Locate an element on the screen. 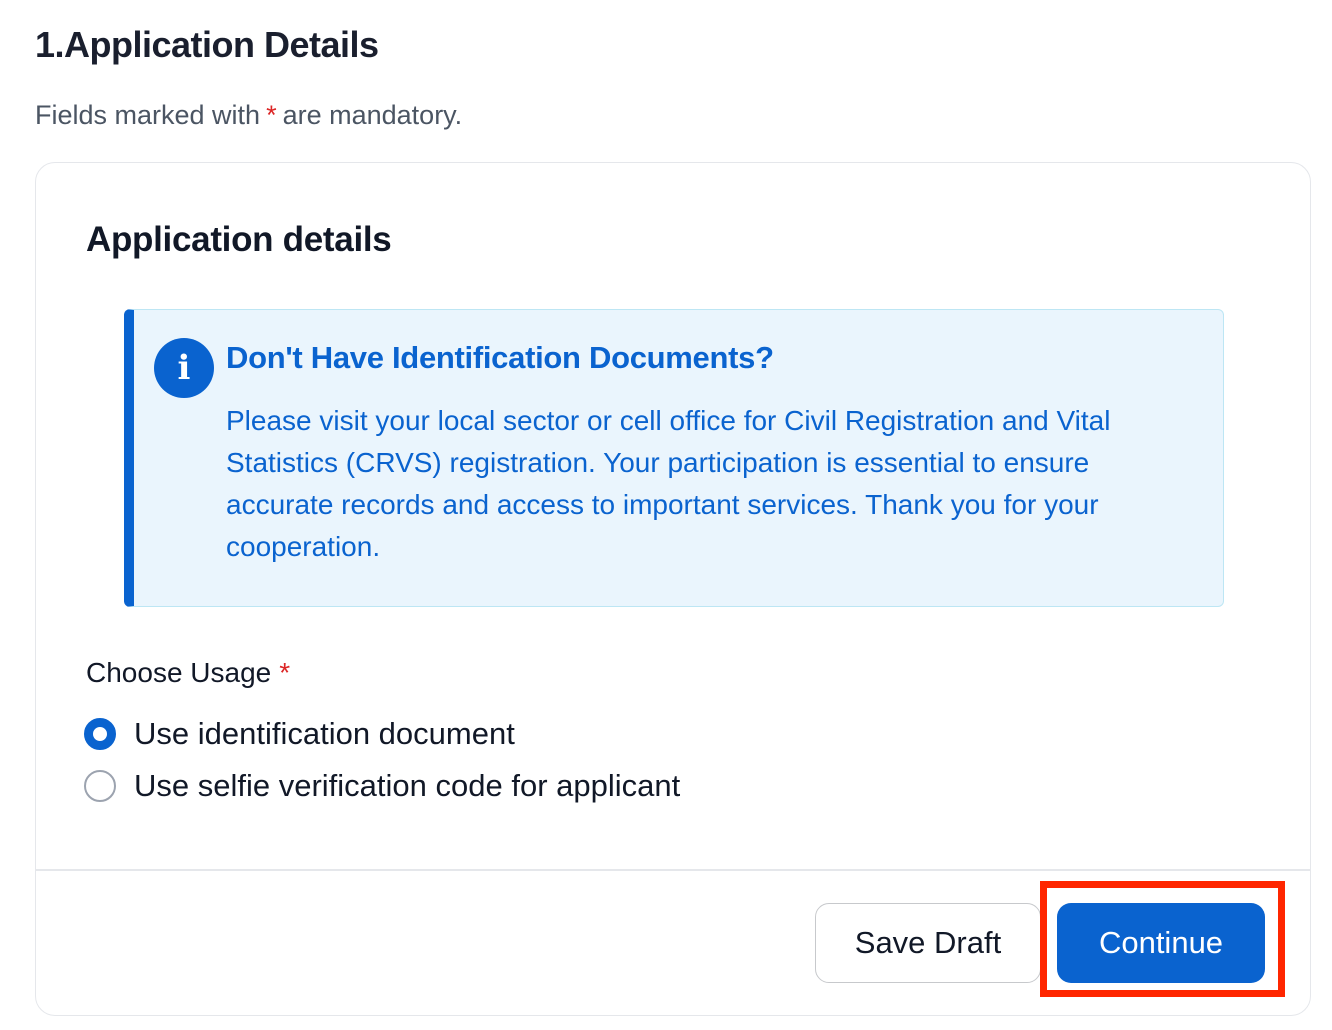 Image resolution: width=1332 pixels, height=1030 pixels. mandatory-note-suffix: are mandatory. is located at coordinates (372, 115).